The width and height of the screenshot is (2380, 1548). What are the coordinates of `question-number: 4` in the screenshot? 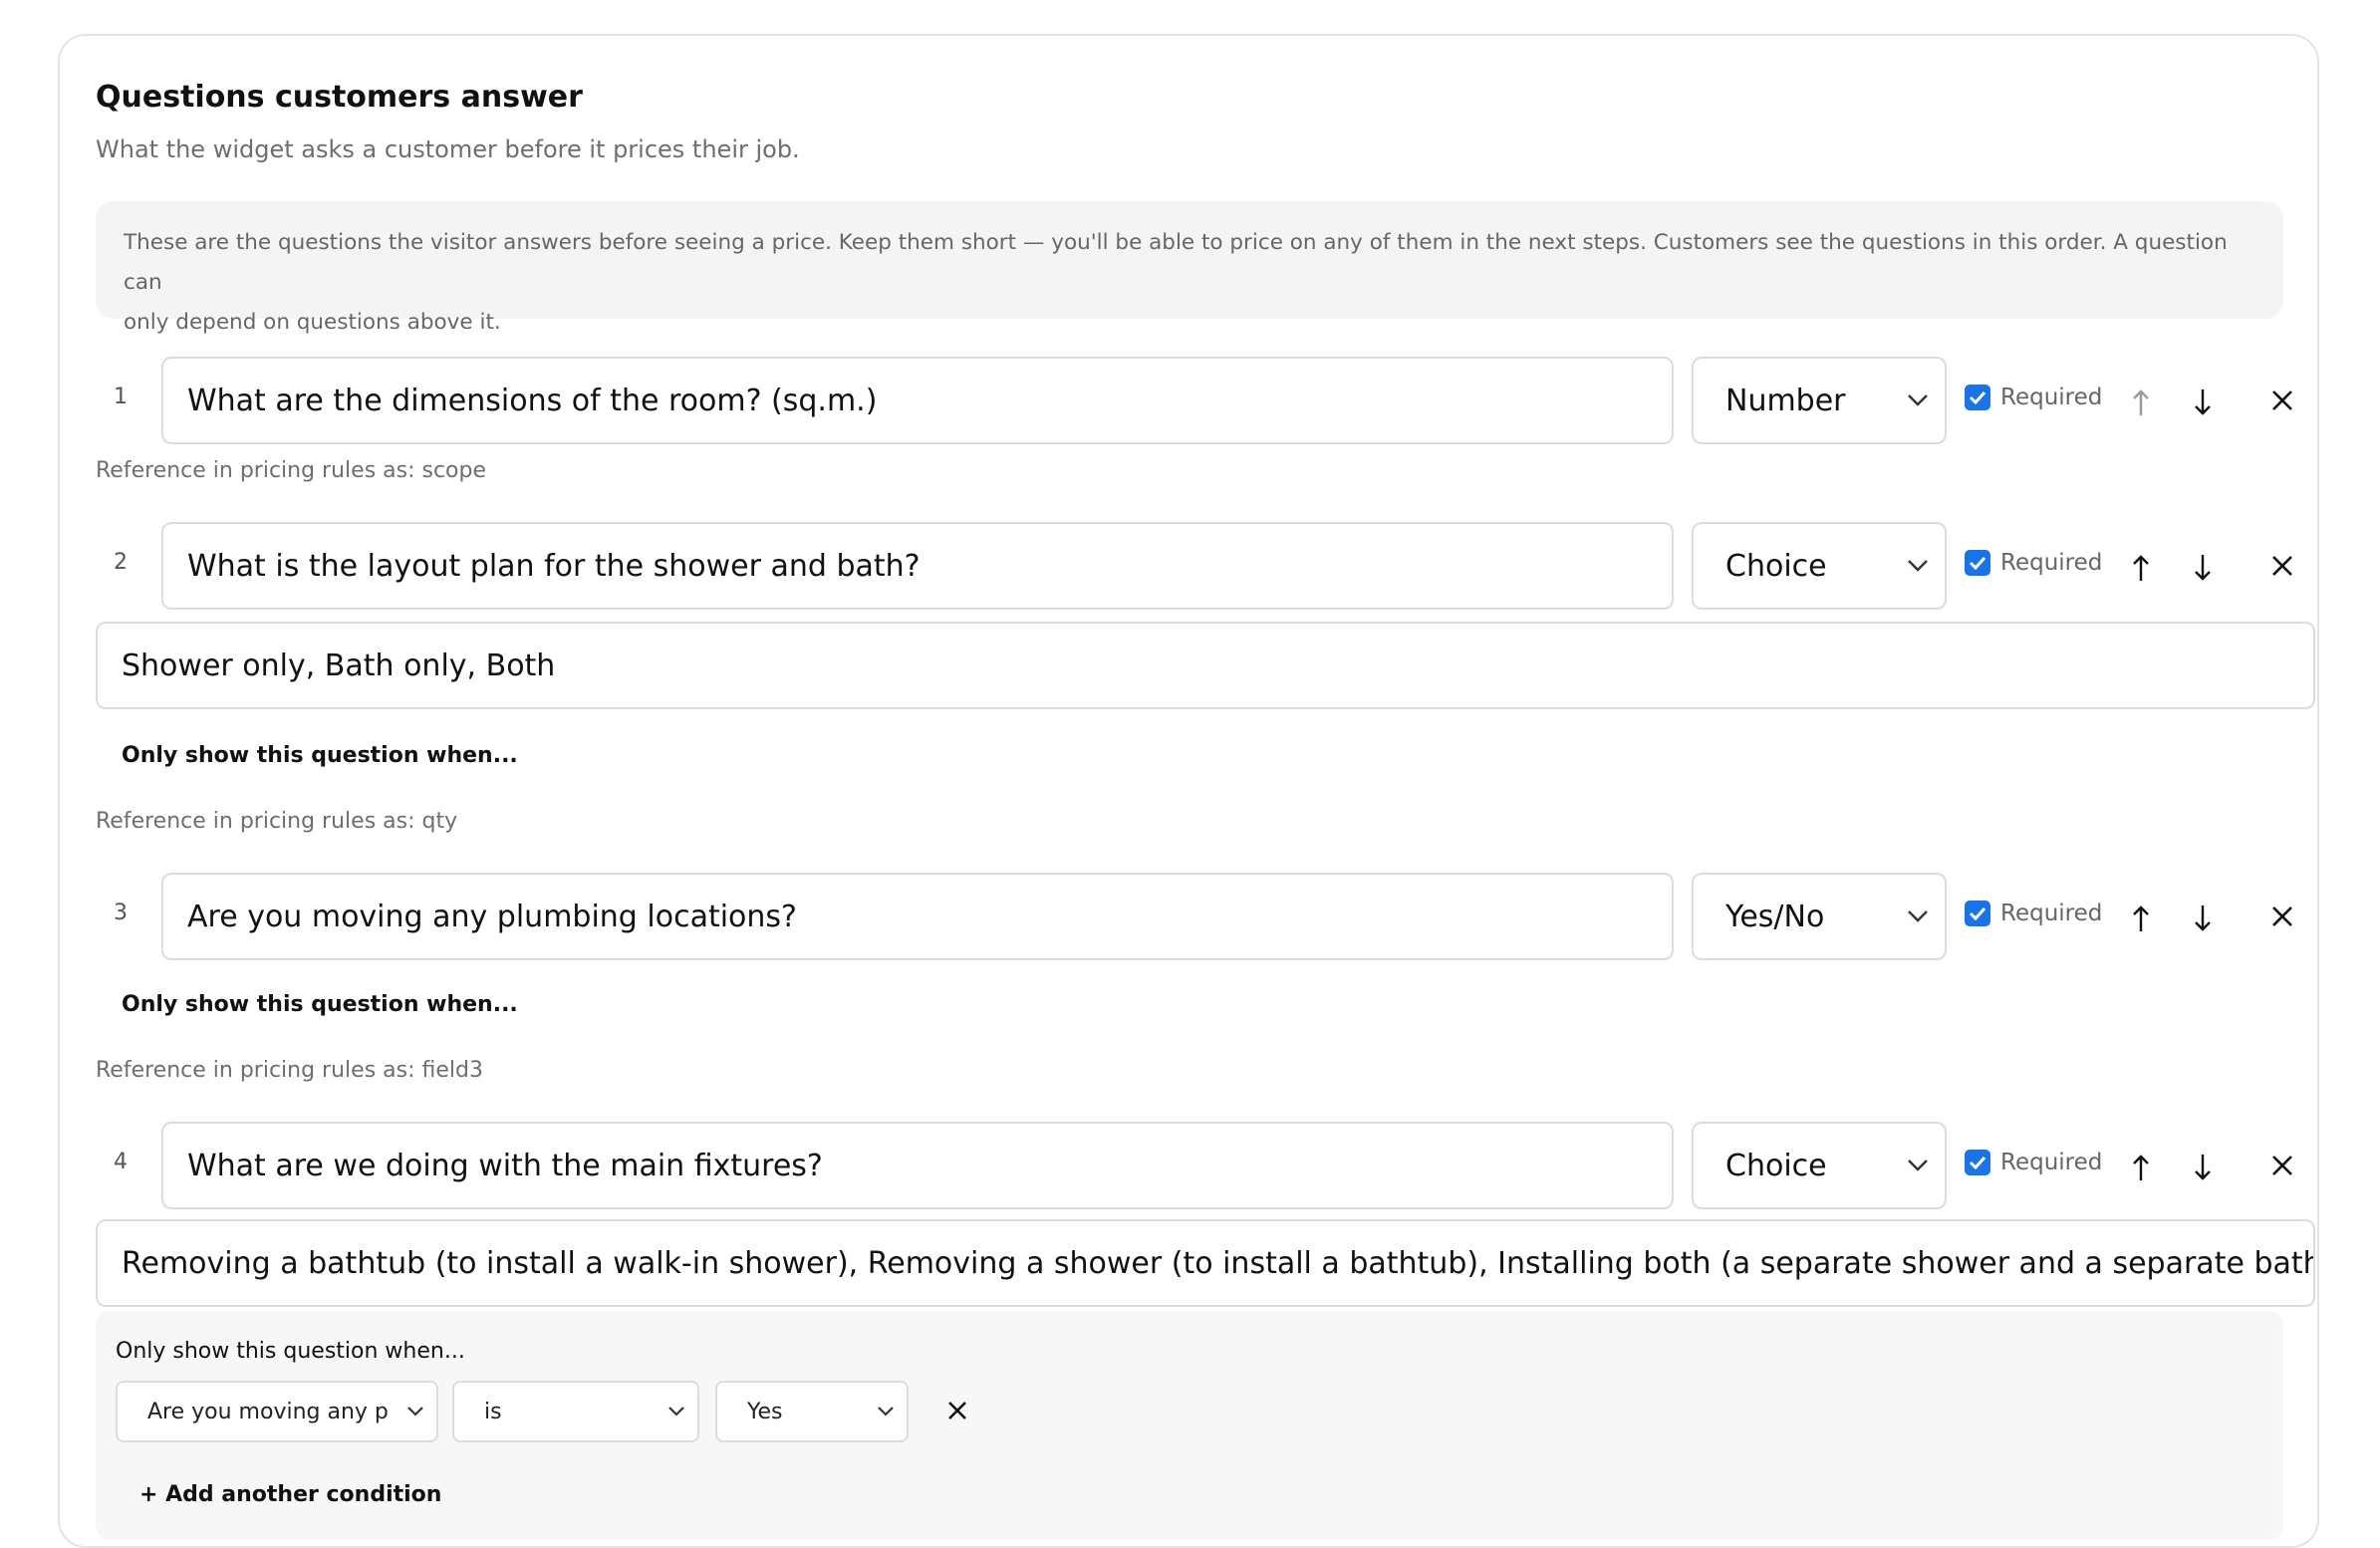 It's located at (121, 1162).